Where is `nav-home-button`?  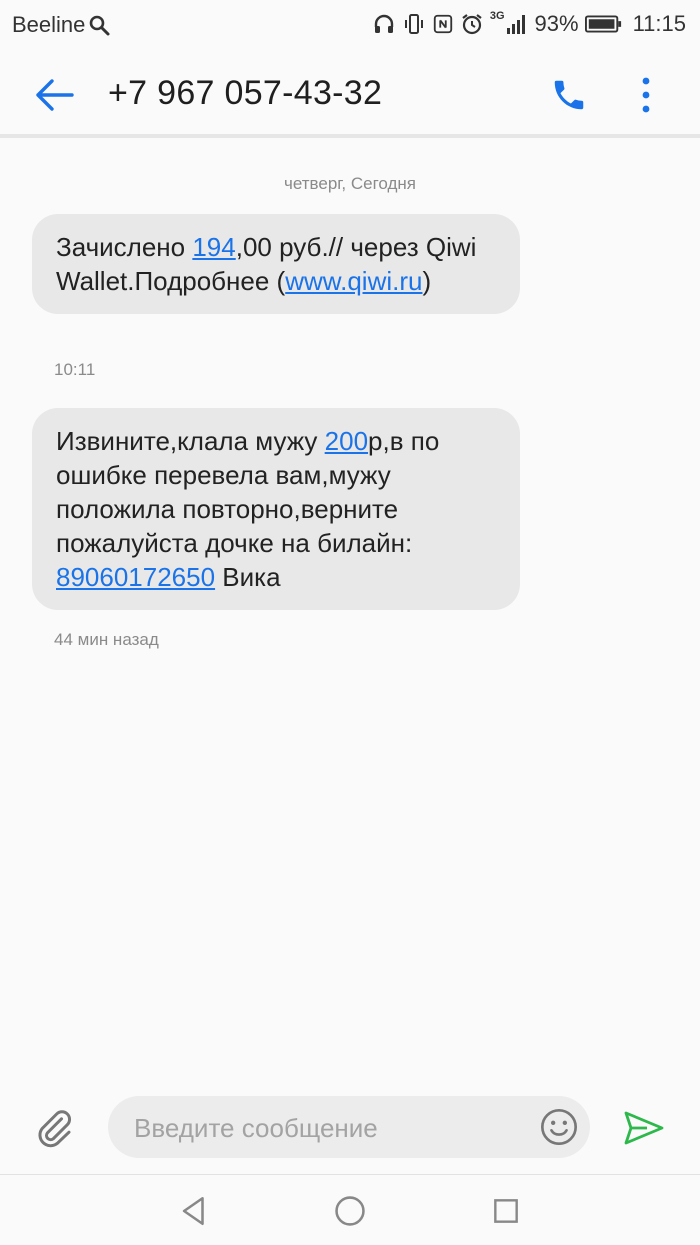
nav-home-button is located at coordinates (350, 1211).